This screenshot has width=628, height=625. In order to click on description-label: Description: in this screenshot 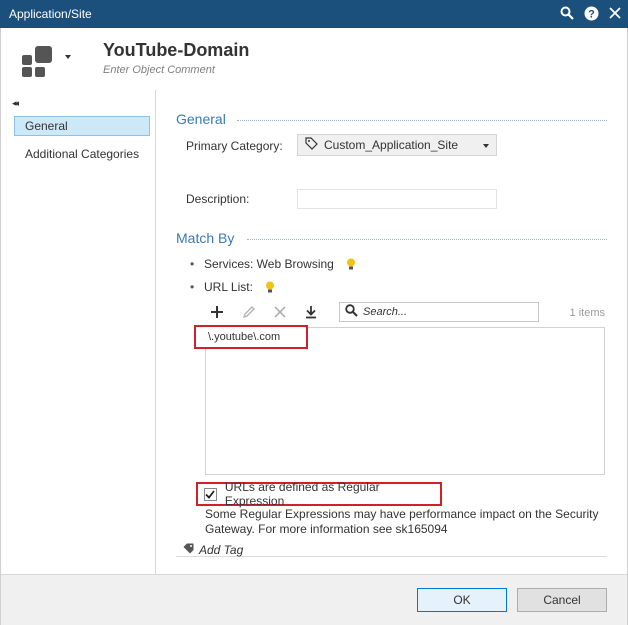, I will do `click(218, 199)`.